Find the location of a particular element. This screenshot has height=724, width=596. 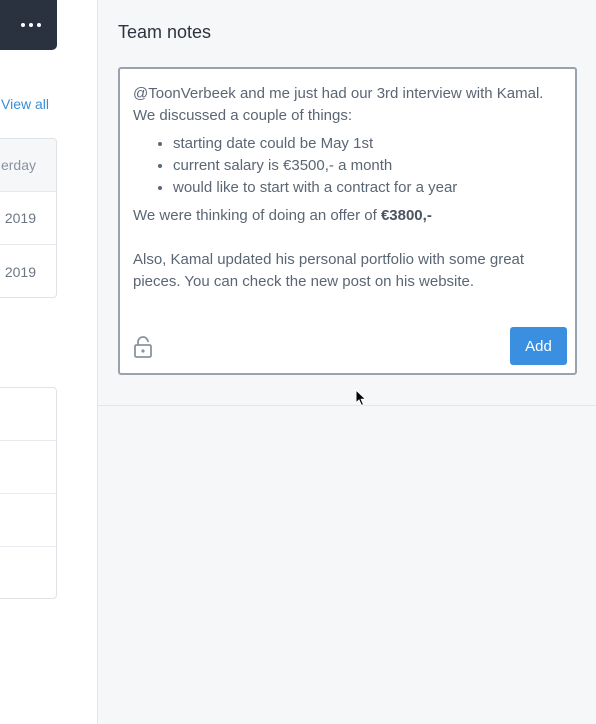

note-bullet: current salary is €3500,- a month is located at coordinates (368, 166).